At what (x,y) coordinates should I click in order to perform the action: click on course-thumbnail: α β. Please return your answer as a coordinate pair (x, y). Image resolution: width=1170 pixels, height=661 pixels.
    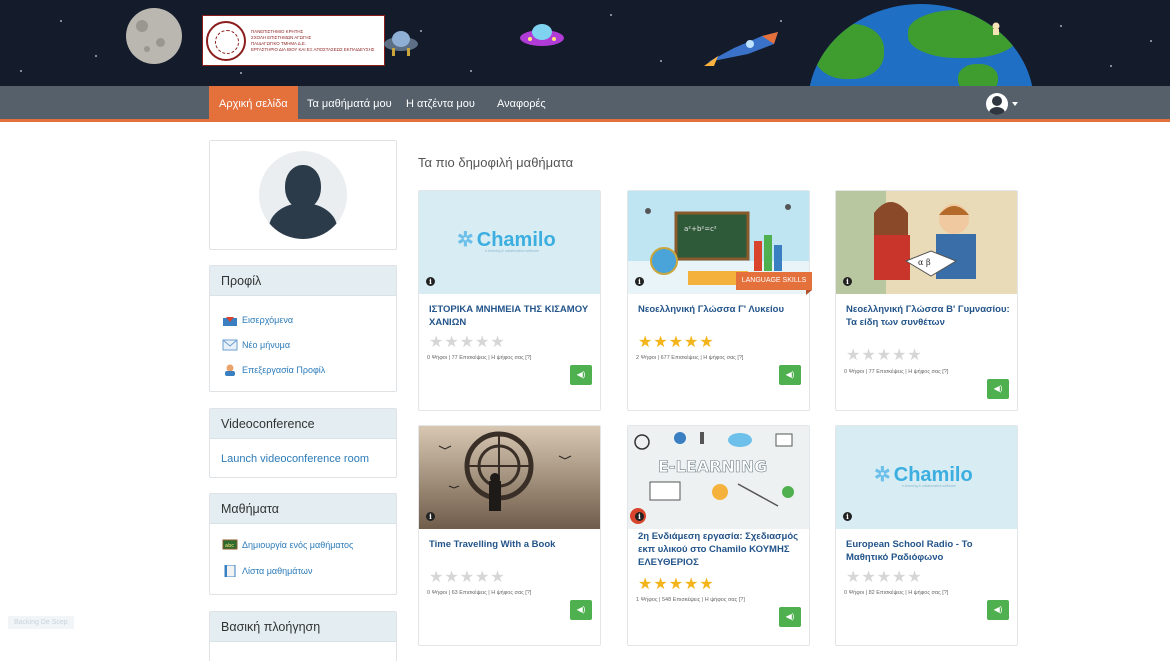
    Looking at the image, I should click on (926, 242).